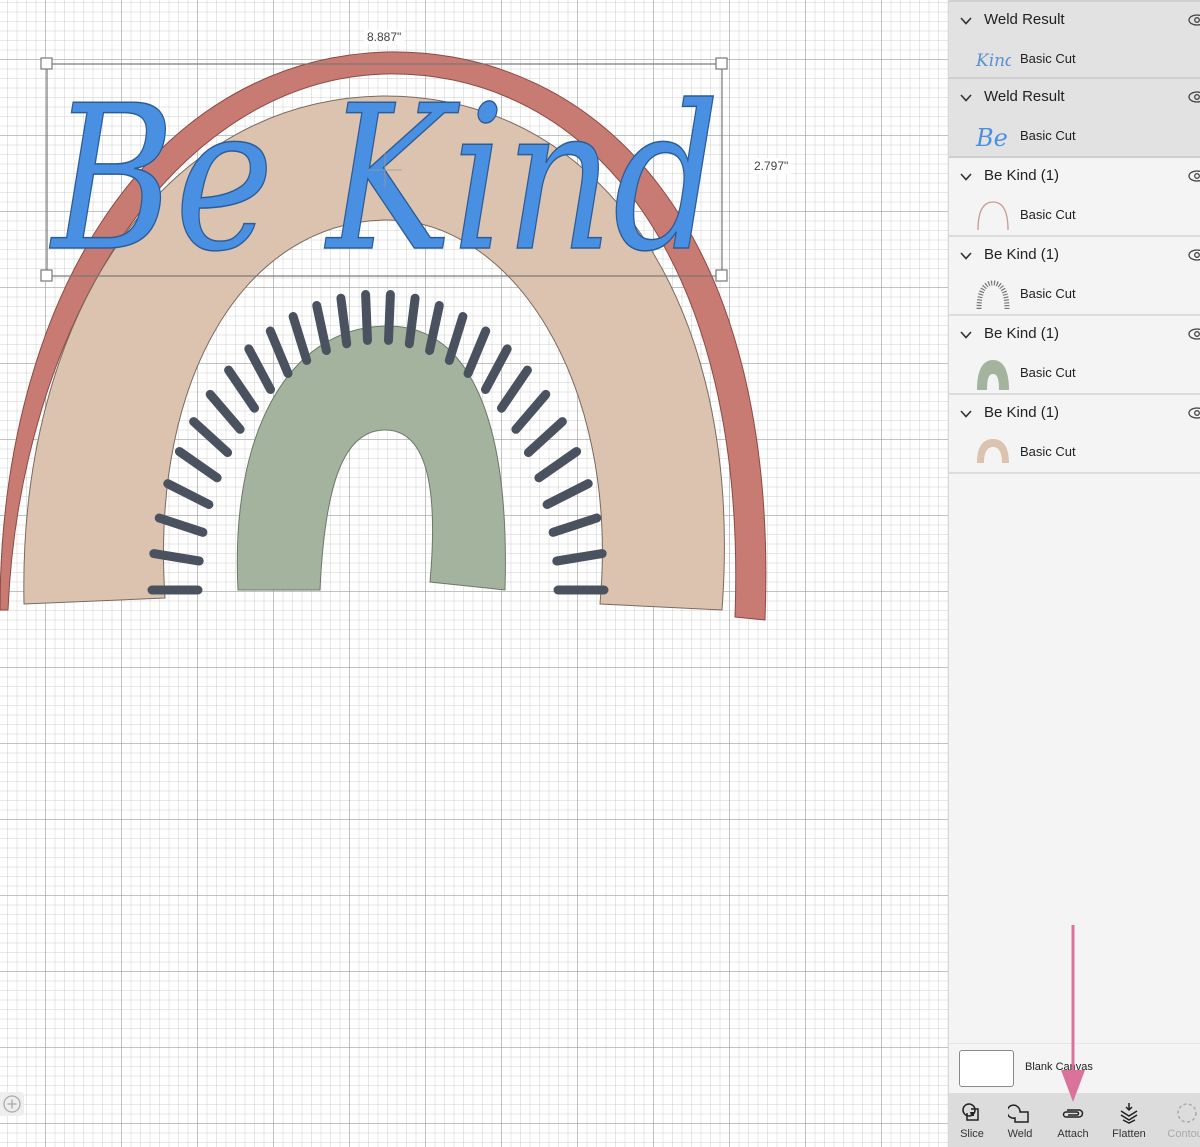 This screenshot has height=1147, width=1200. I want to click on flatten-icon, so click(1129, 1113).